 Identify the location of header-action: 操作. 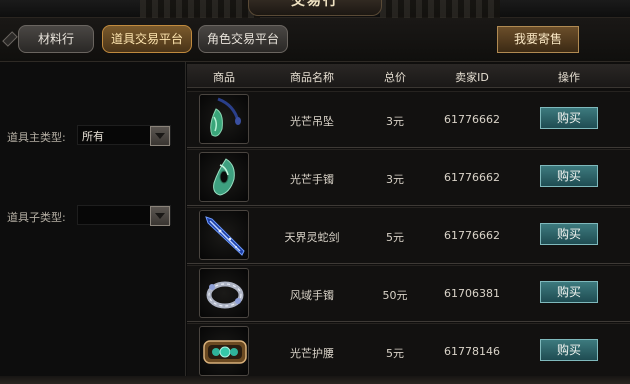
(569, 77).